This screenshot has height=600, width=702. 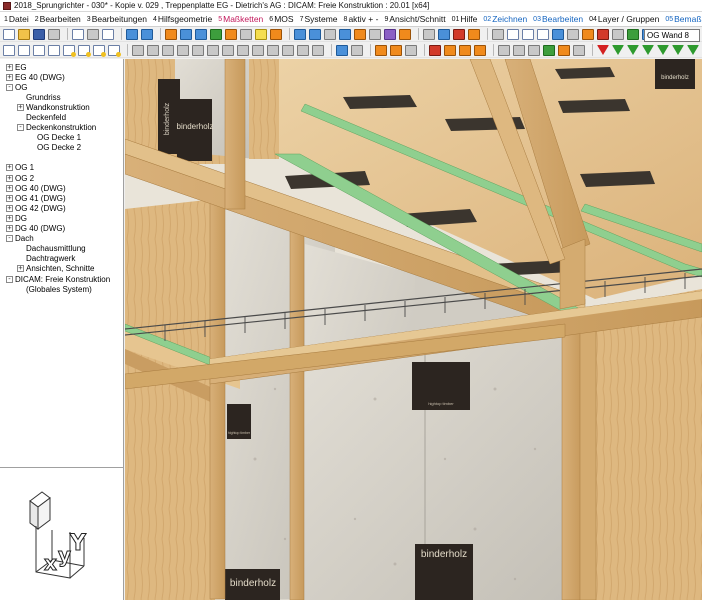 What do you see at coordinates (276, 34) in the screenshot?
I see `render-icon` at bounding box center [276, 34].